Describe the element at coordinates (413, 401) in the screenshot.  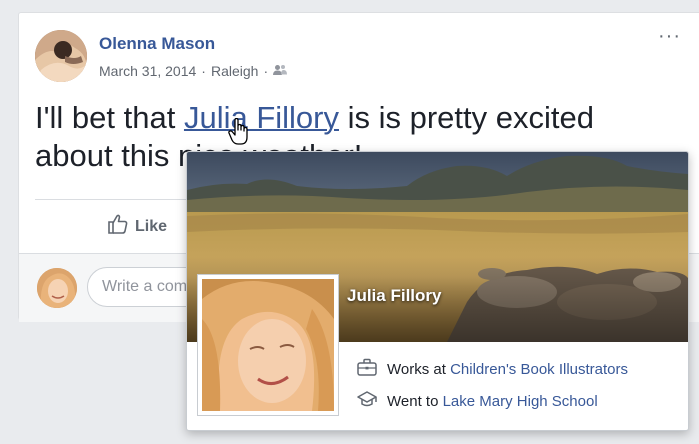
I see `school-prefix: Went to` at that location.